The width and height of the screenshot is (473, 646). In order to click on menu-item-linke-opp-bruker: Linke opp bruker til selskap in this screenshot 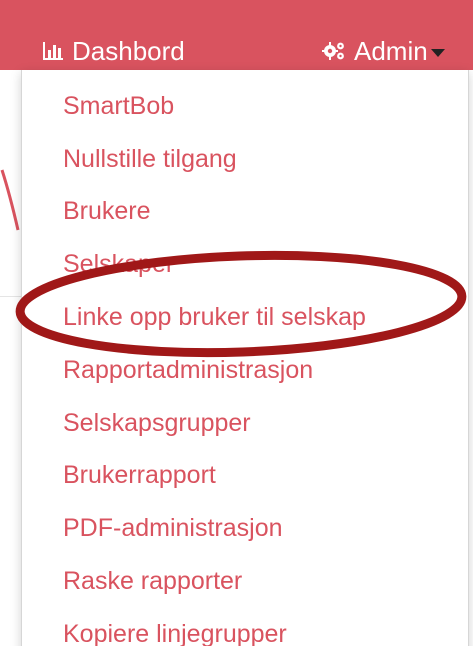, I will do `click(245, 317)`.